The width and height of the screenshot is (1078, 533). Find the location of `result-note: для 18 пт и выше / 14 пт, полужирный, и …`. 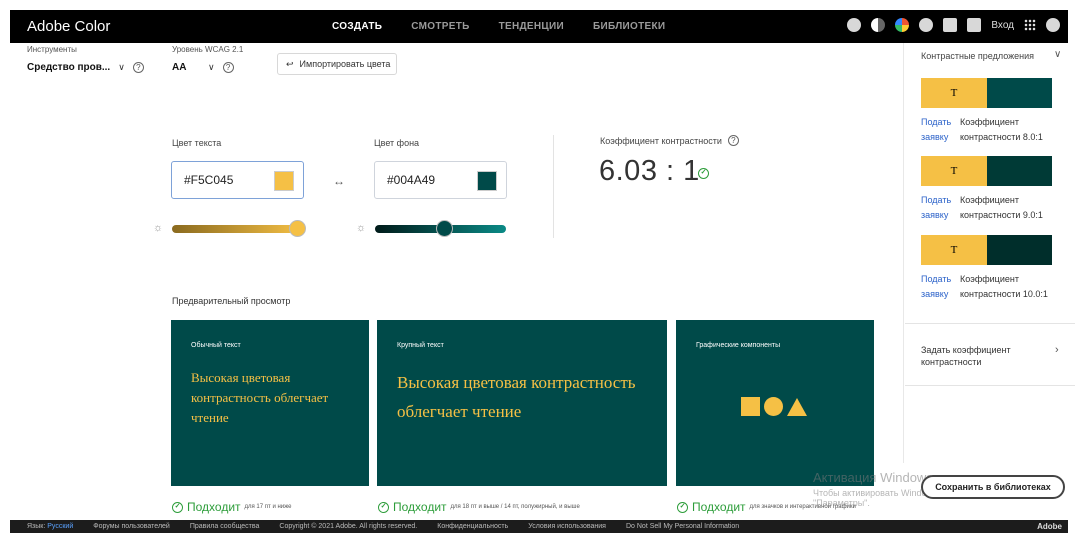

result-note: для 18 пт и выше / 14 пт, полужирный, и … is located at coordinates (515, 507).